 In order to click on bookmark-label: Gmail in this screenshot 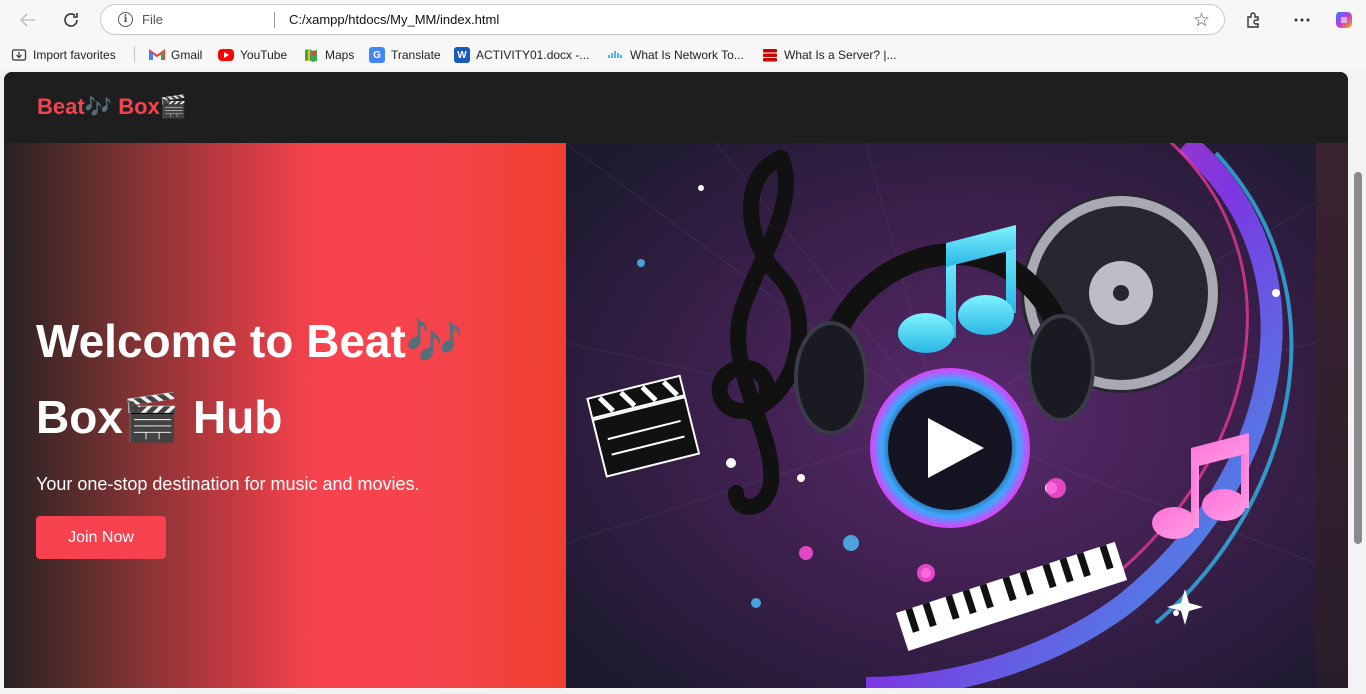, I will do `click(187, 55)`.